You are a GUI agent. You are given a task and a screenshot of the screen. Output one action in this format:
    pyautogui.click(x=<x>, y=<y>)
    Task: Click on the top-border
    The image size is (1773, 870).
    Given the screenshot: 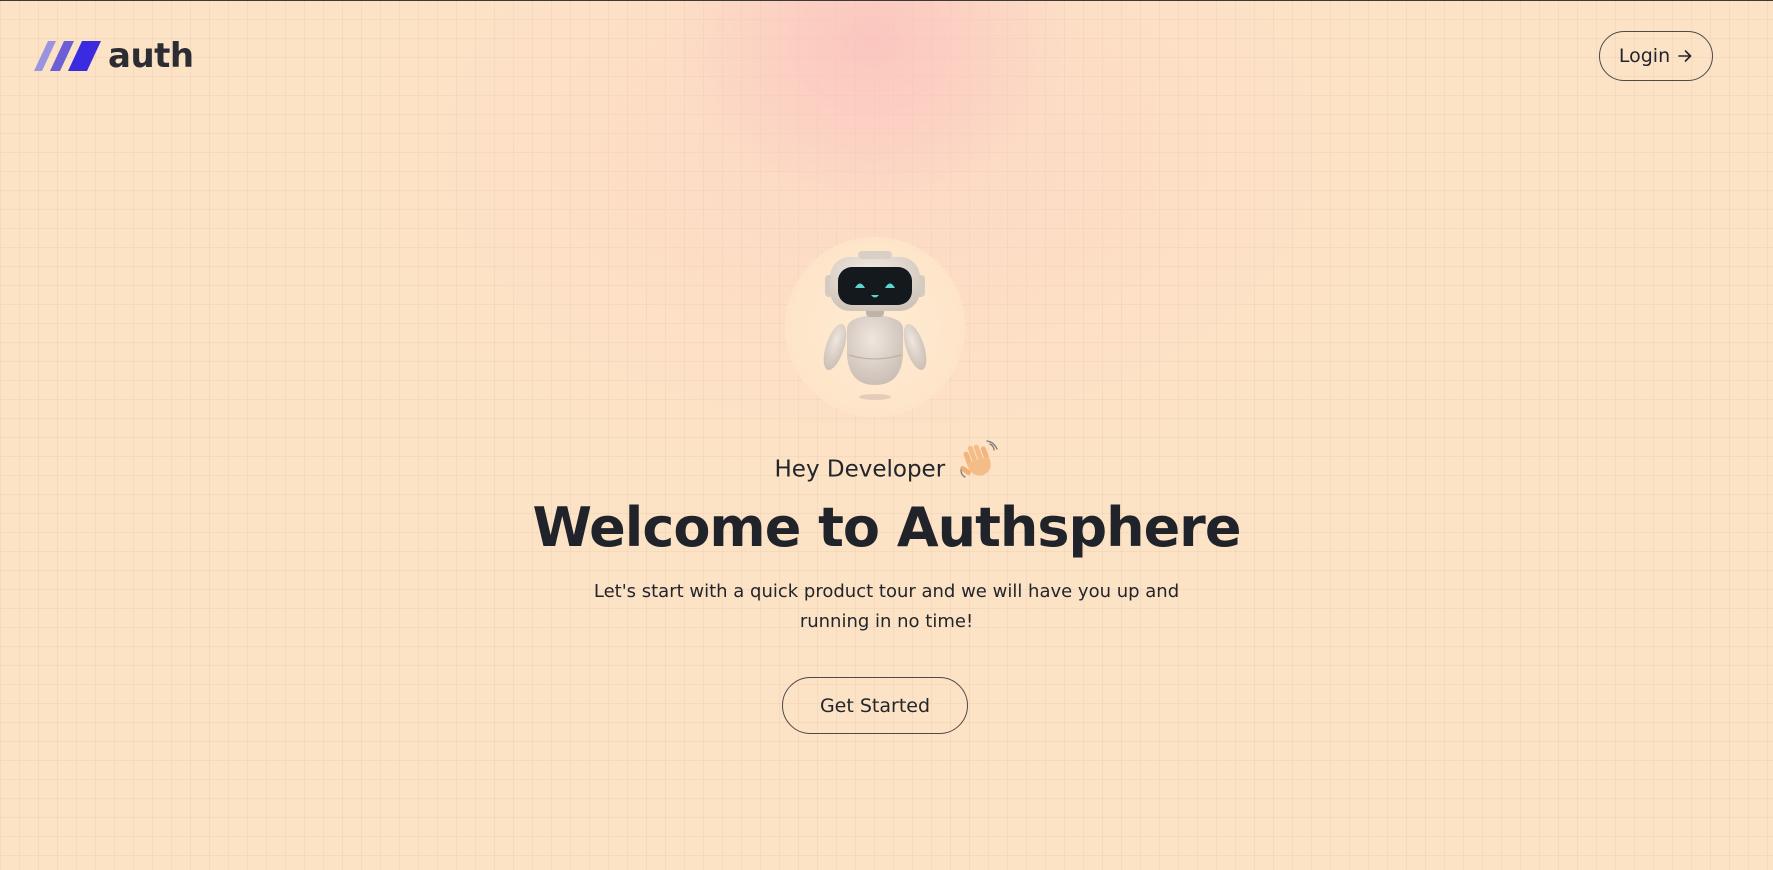 What is the action you would take?
    pyautogui.click(x=886, y=0)
    